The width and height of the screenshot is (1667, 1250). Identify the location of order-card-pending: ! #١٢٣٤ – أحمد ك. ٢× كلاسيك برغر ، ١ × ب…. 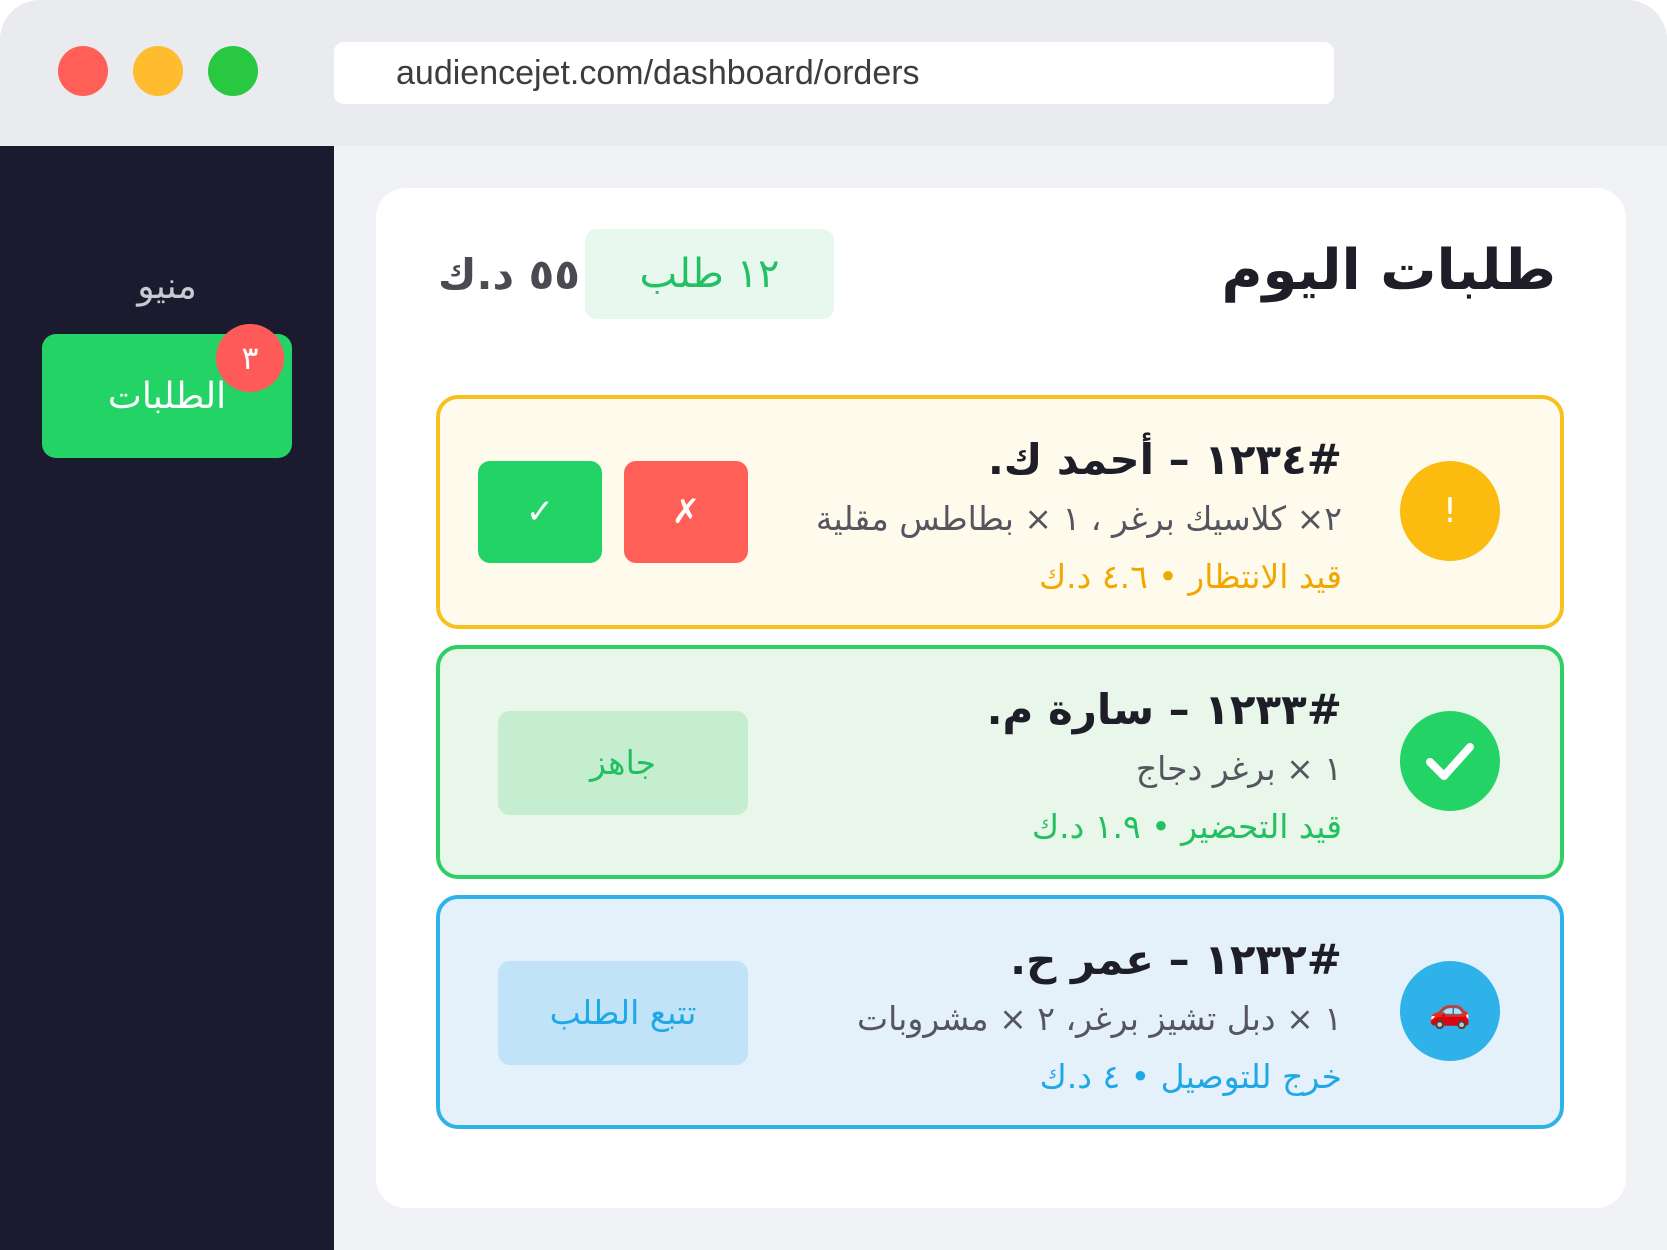
(1000, 512).